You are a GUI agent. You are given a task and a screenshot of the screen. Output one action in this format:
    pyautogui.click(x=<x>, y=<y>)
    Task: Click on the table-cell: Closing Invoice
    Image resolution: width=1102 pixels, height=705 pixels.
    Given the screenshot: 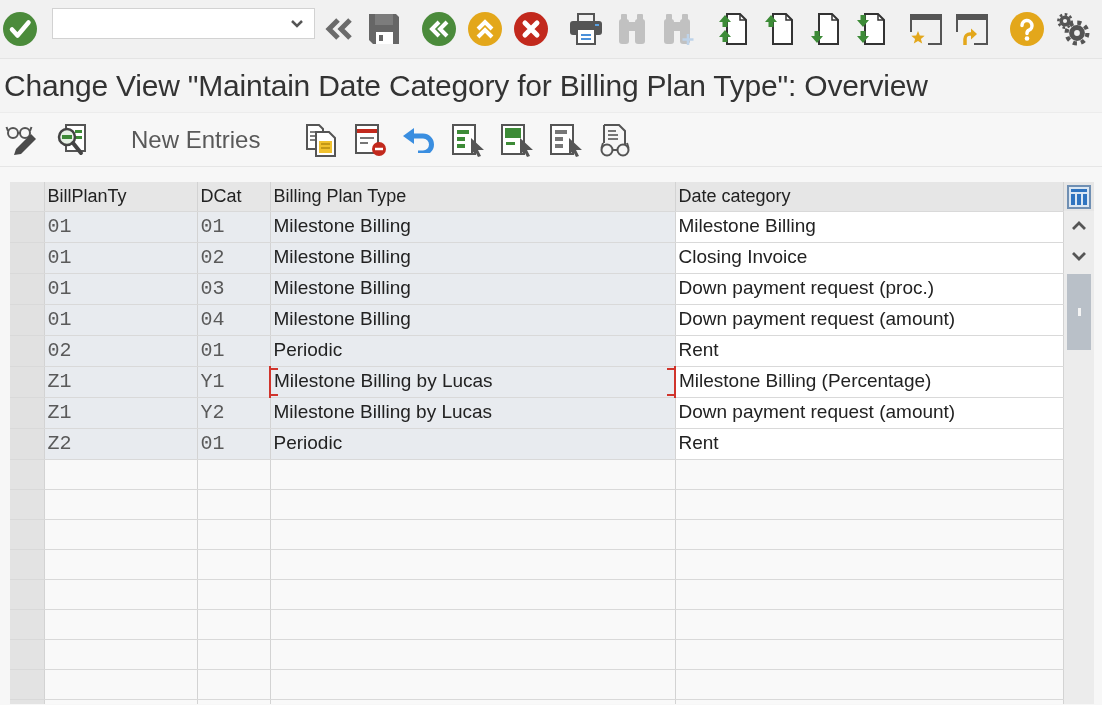 What is the action you would take?
    pyautogui.click(x=869, y=257)
    